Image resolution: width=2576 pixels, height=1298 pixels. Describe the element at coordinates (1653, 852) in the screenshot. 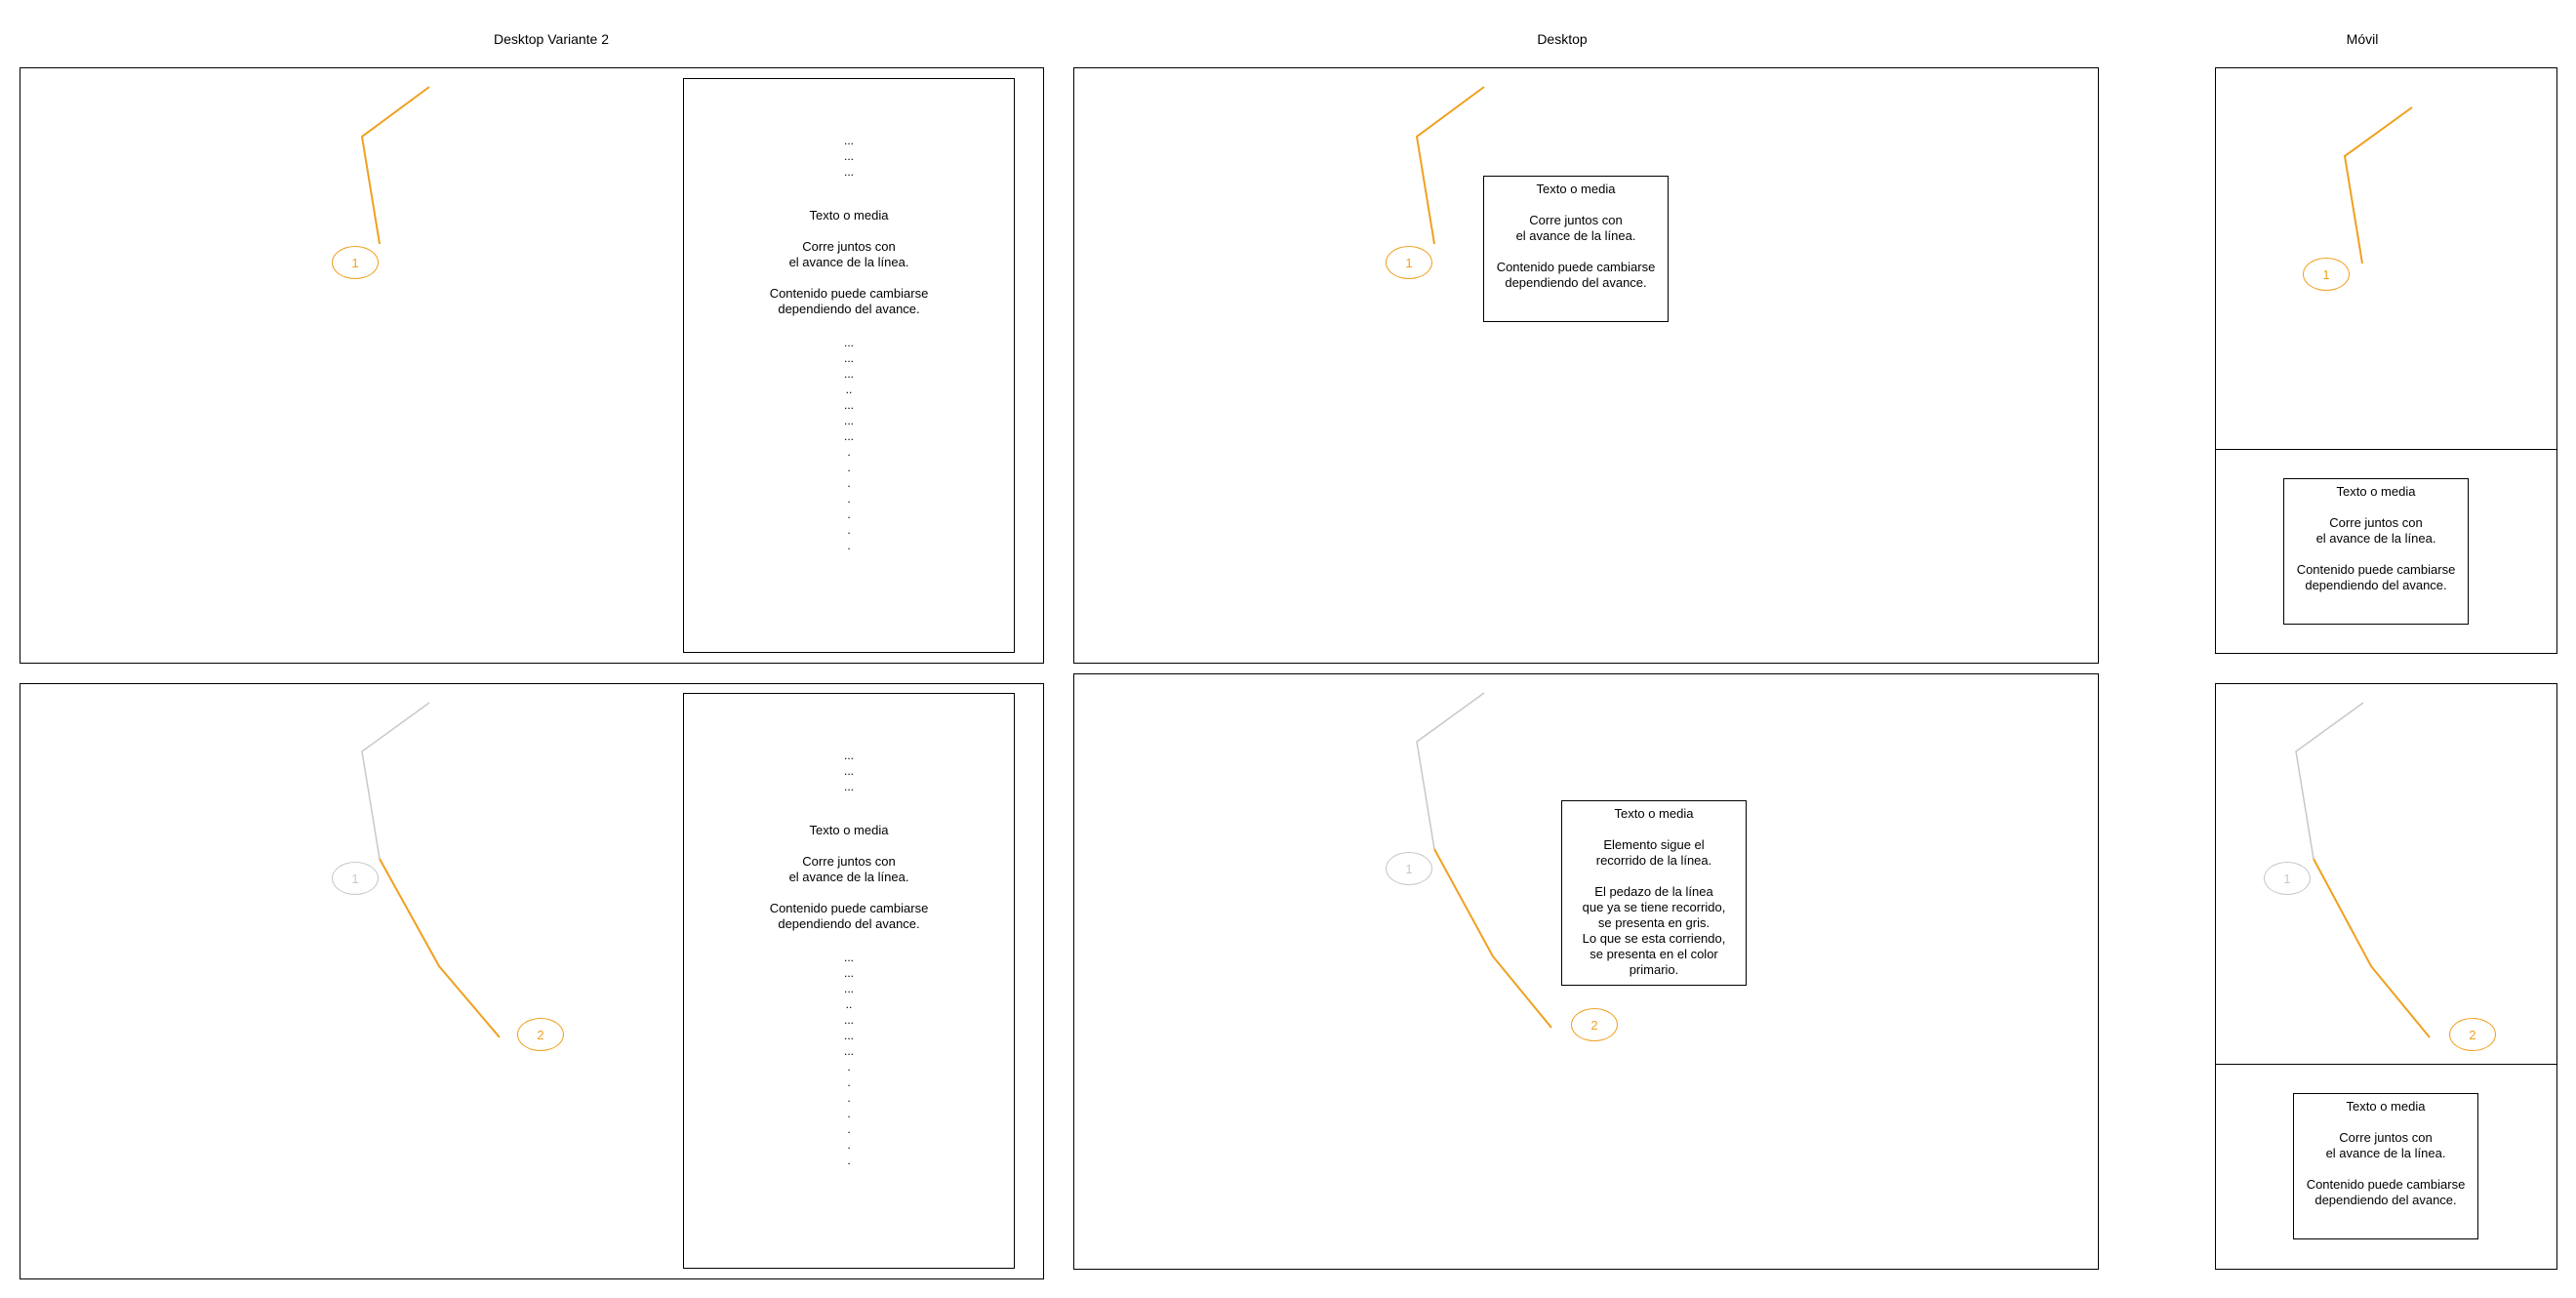

I see `card-text-1: Elemento sigue el recorrido de la línea.` at that location.